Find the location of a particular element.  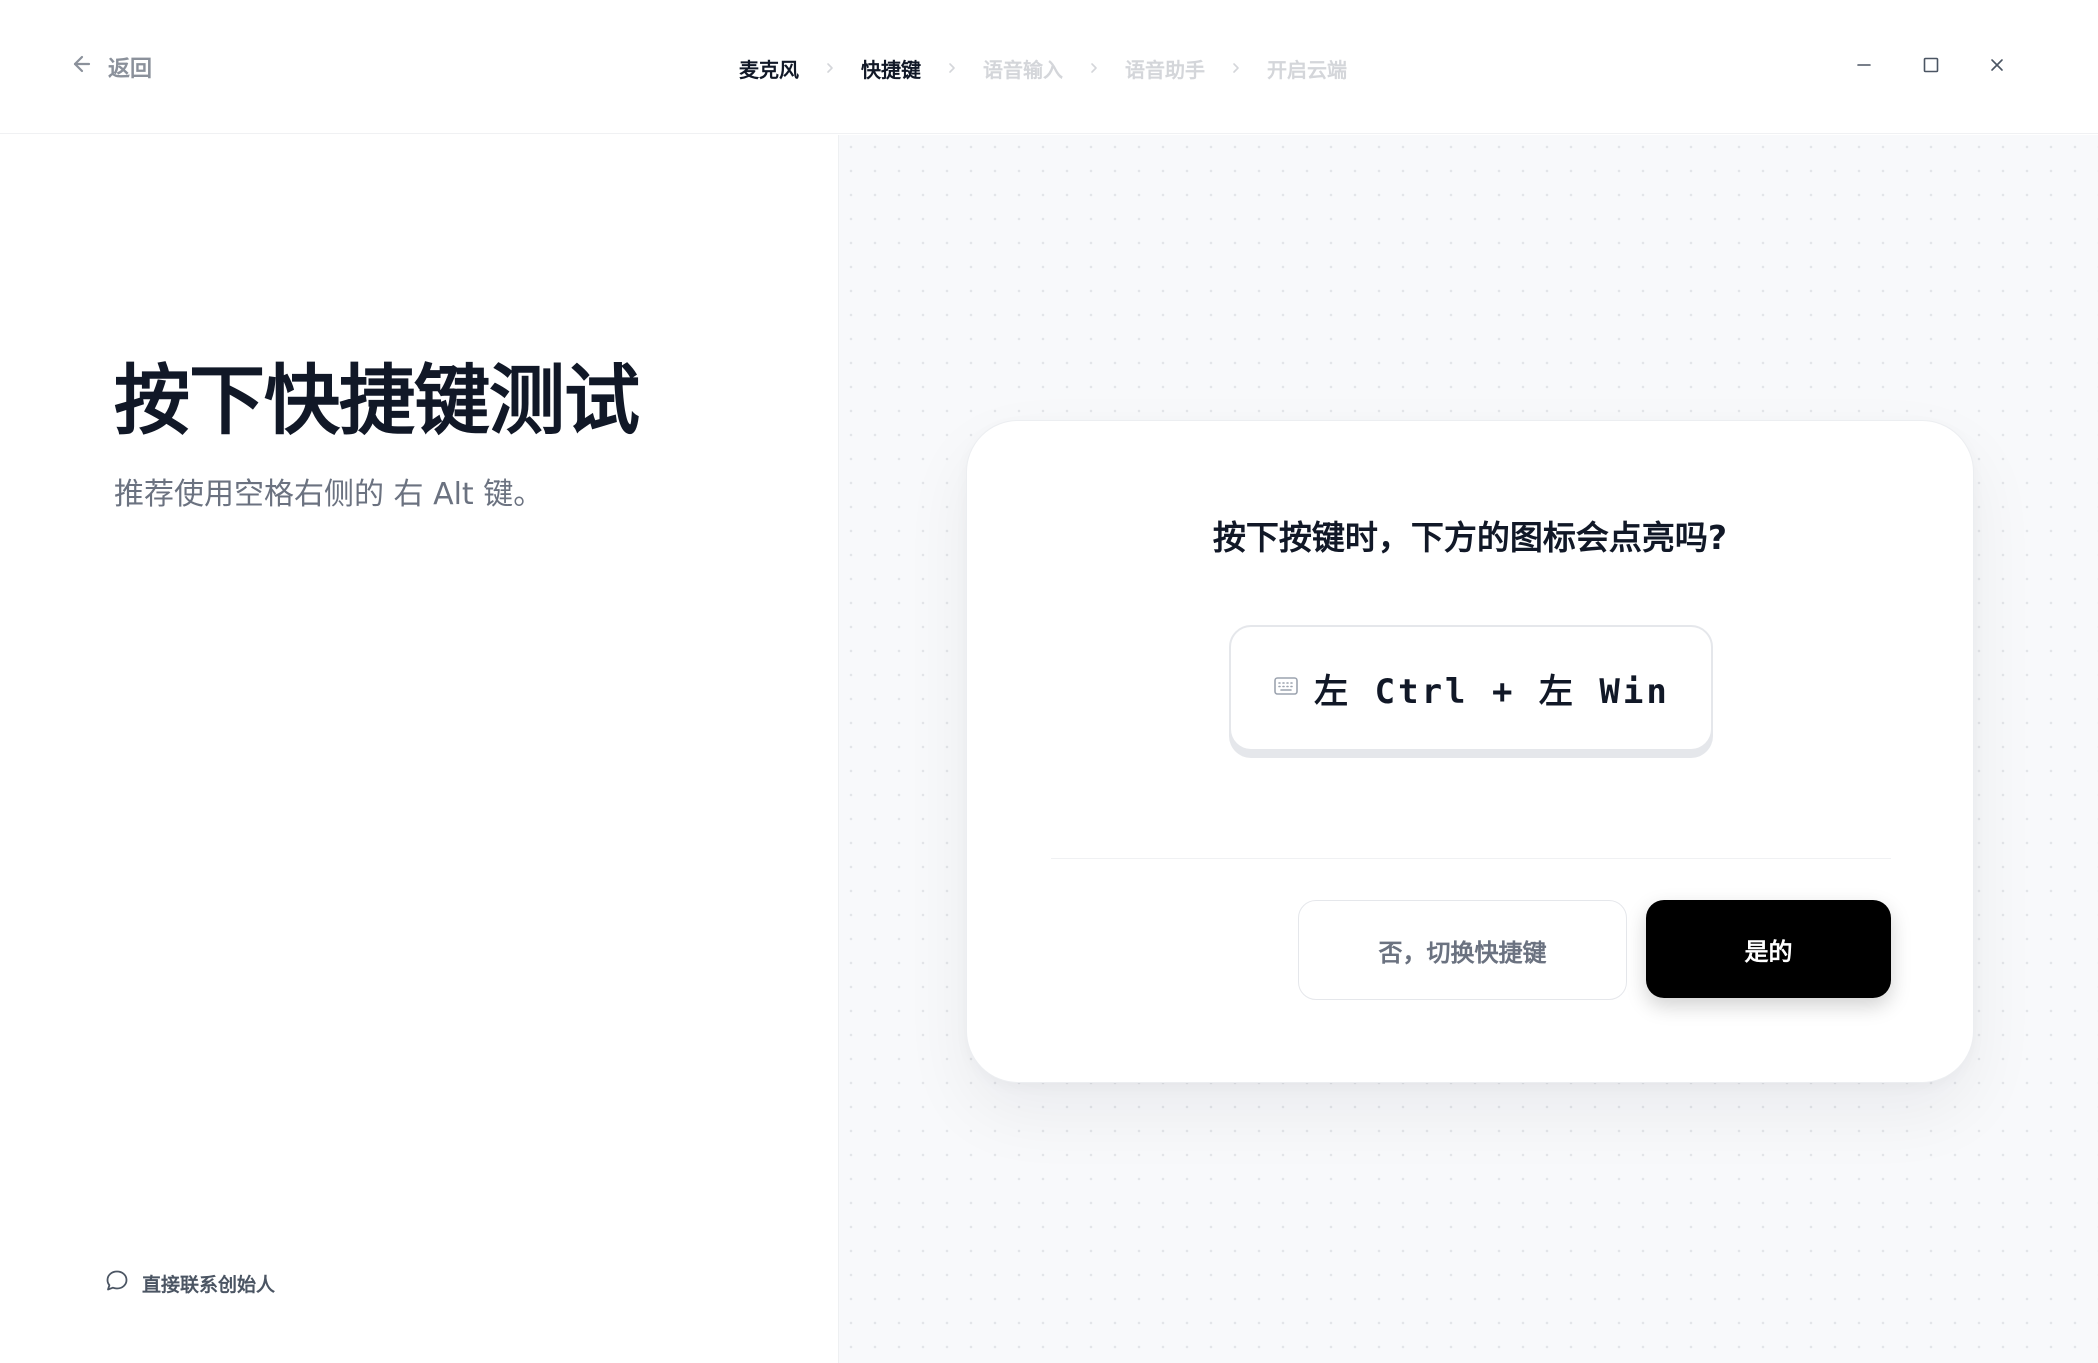

minimize-button is located at coordinates (1864, 67).